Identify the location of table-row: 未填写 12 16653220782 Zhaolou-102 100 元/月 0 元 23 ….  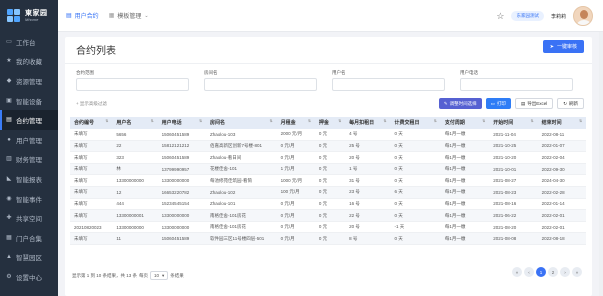
(328, 192).